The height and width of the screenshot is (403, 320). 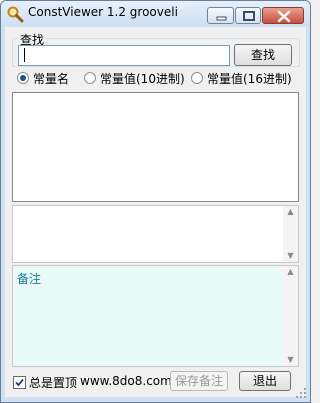 I want to click on close-icon, so click(x=284, y=16).